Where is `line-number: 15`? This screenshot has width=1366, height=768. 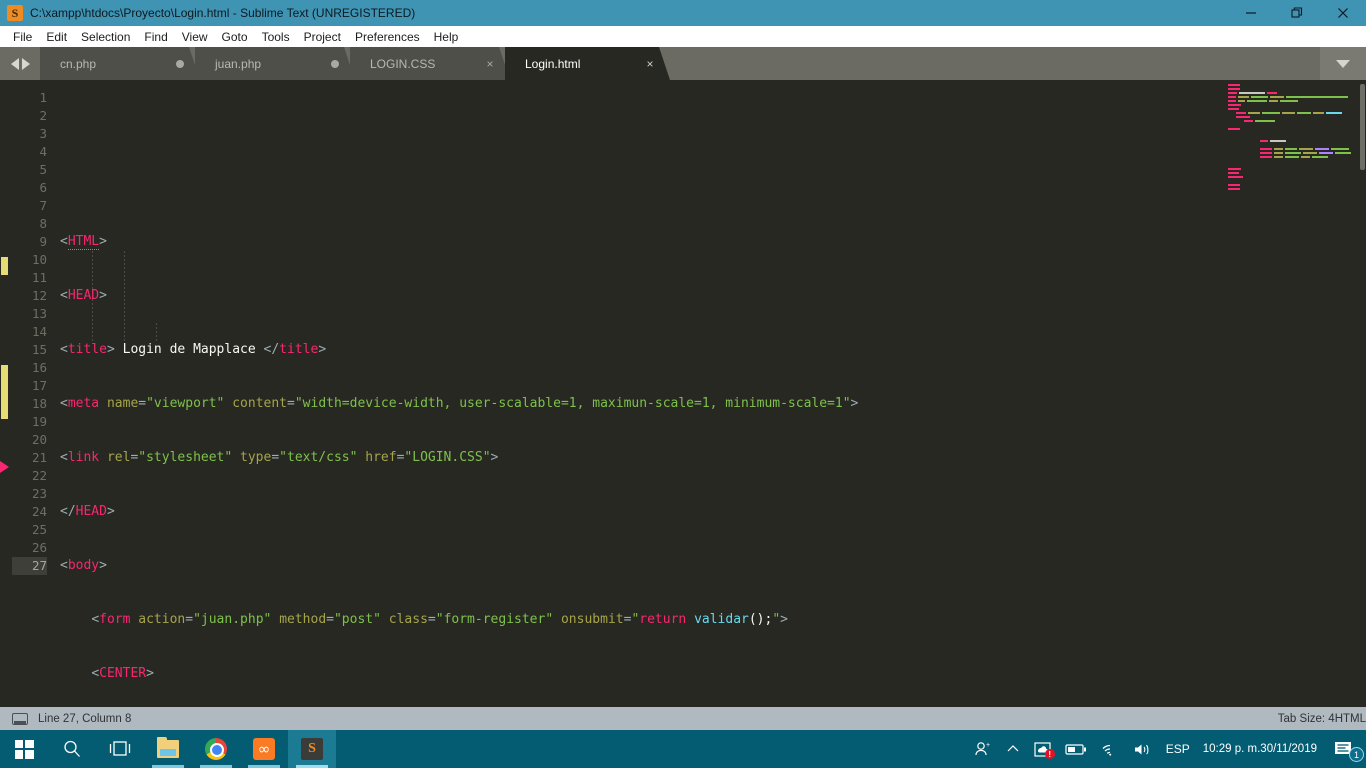 line-number: 15 is located at coordinates (39, 349).